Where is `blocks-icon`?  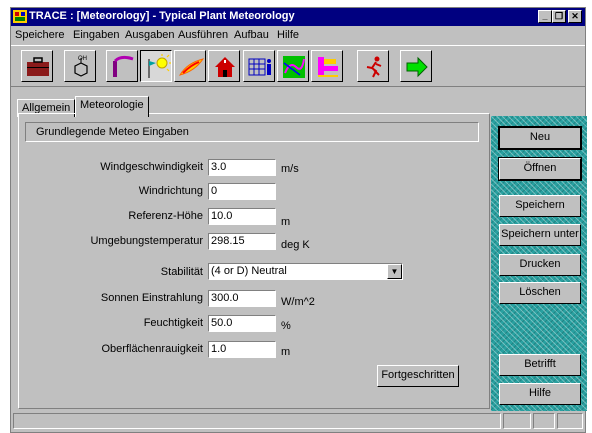
blocks-icon is located at coordinates (328, 67).